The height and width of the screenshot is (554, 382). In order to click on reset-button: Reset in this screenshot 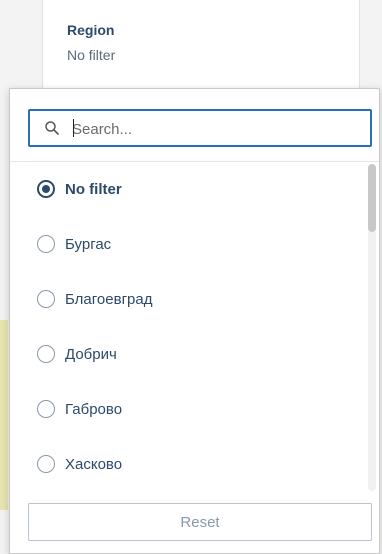, I will do `click(200, 522)`.